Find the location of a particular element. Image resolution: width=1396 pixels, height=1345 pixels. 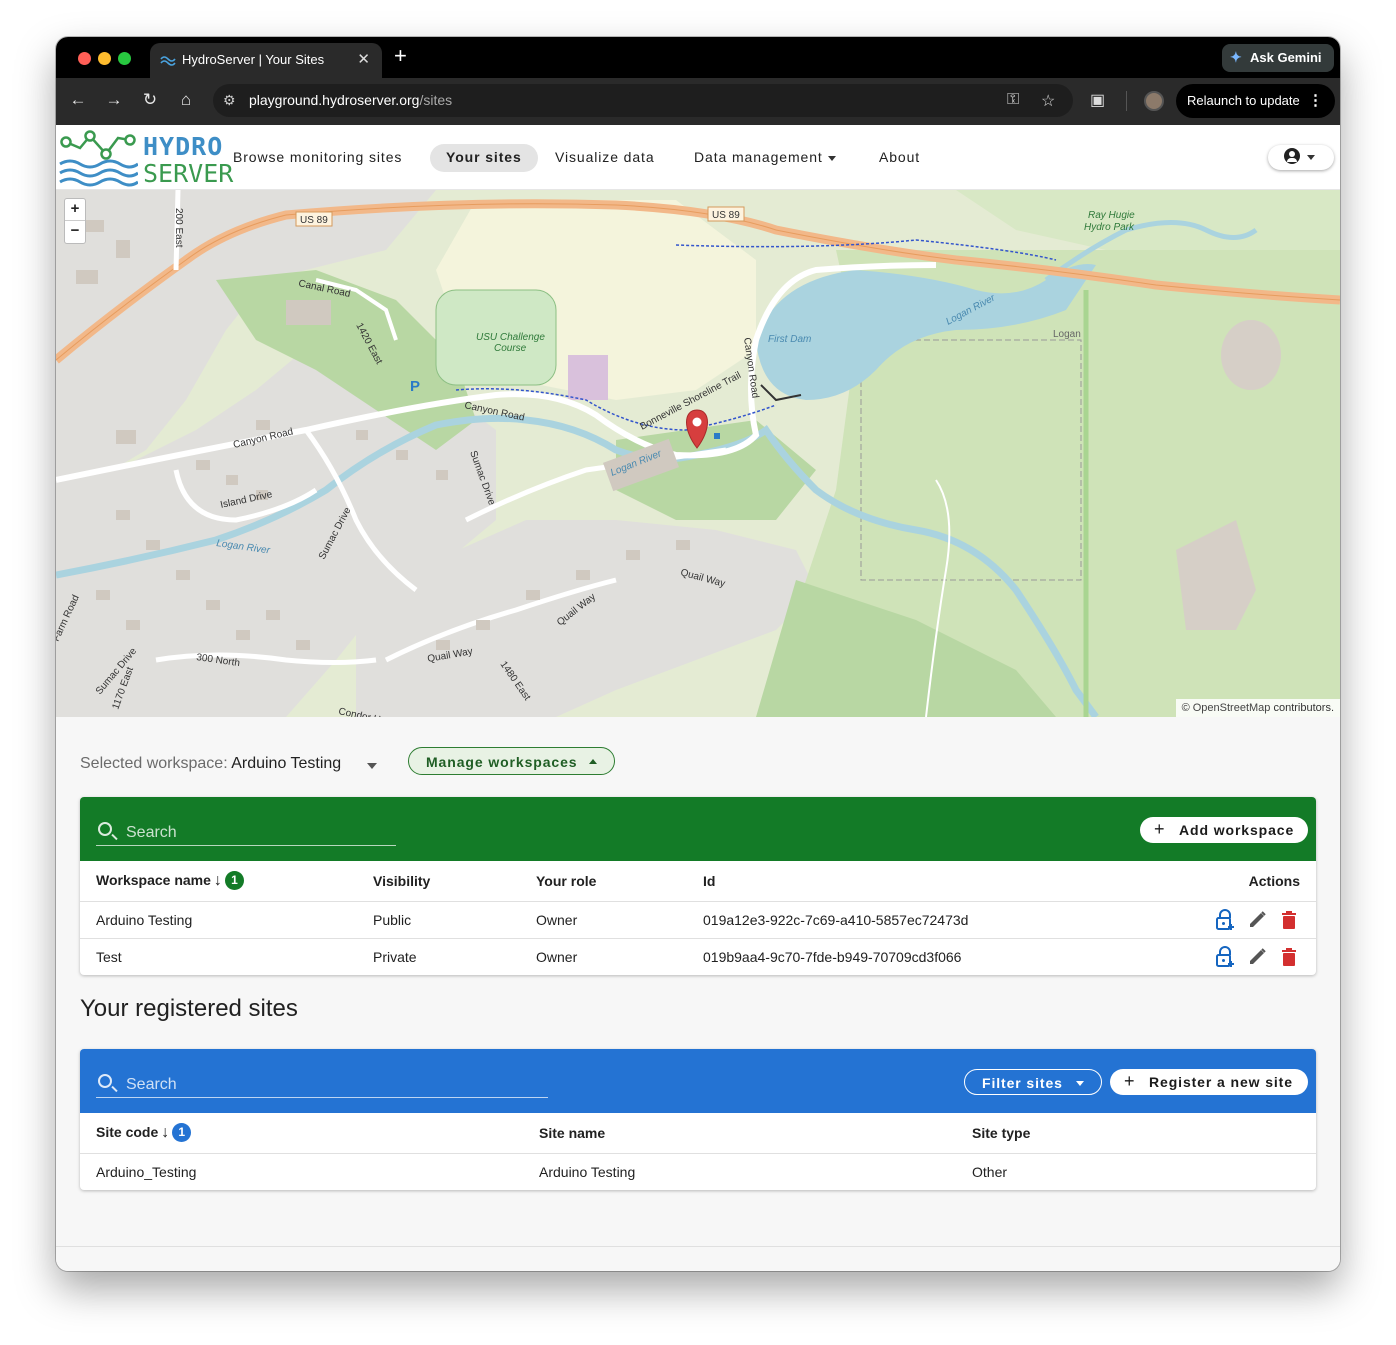

sort-arrow-down-icon: ↓ is located at coordinates (165, 1133).